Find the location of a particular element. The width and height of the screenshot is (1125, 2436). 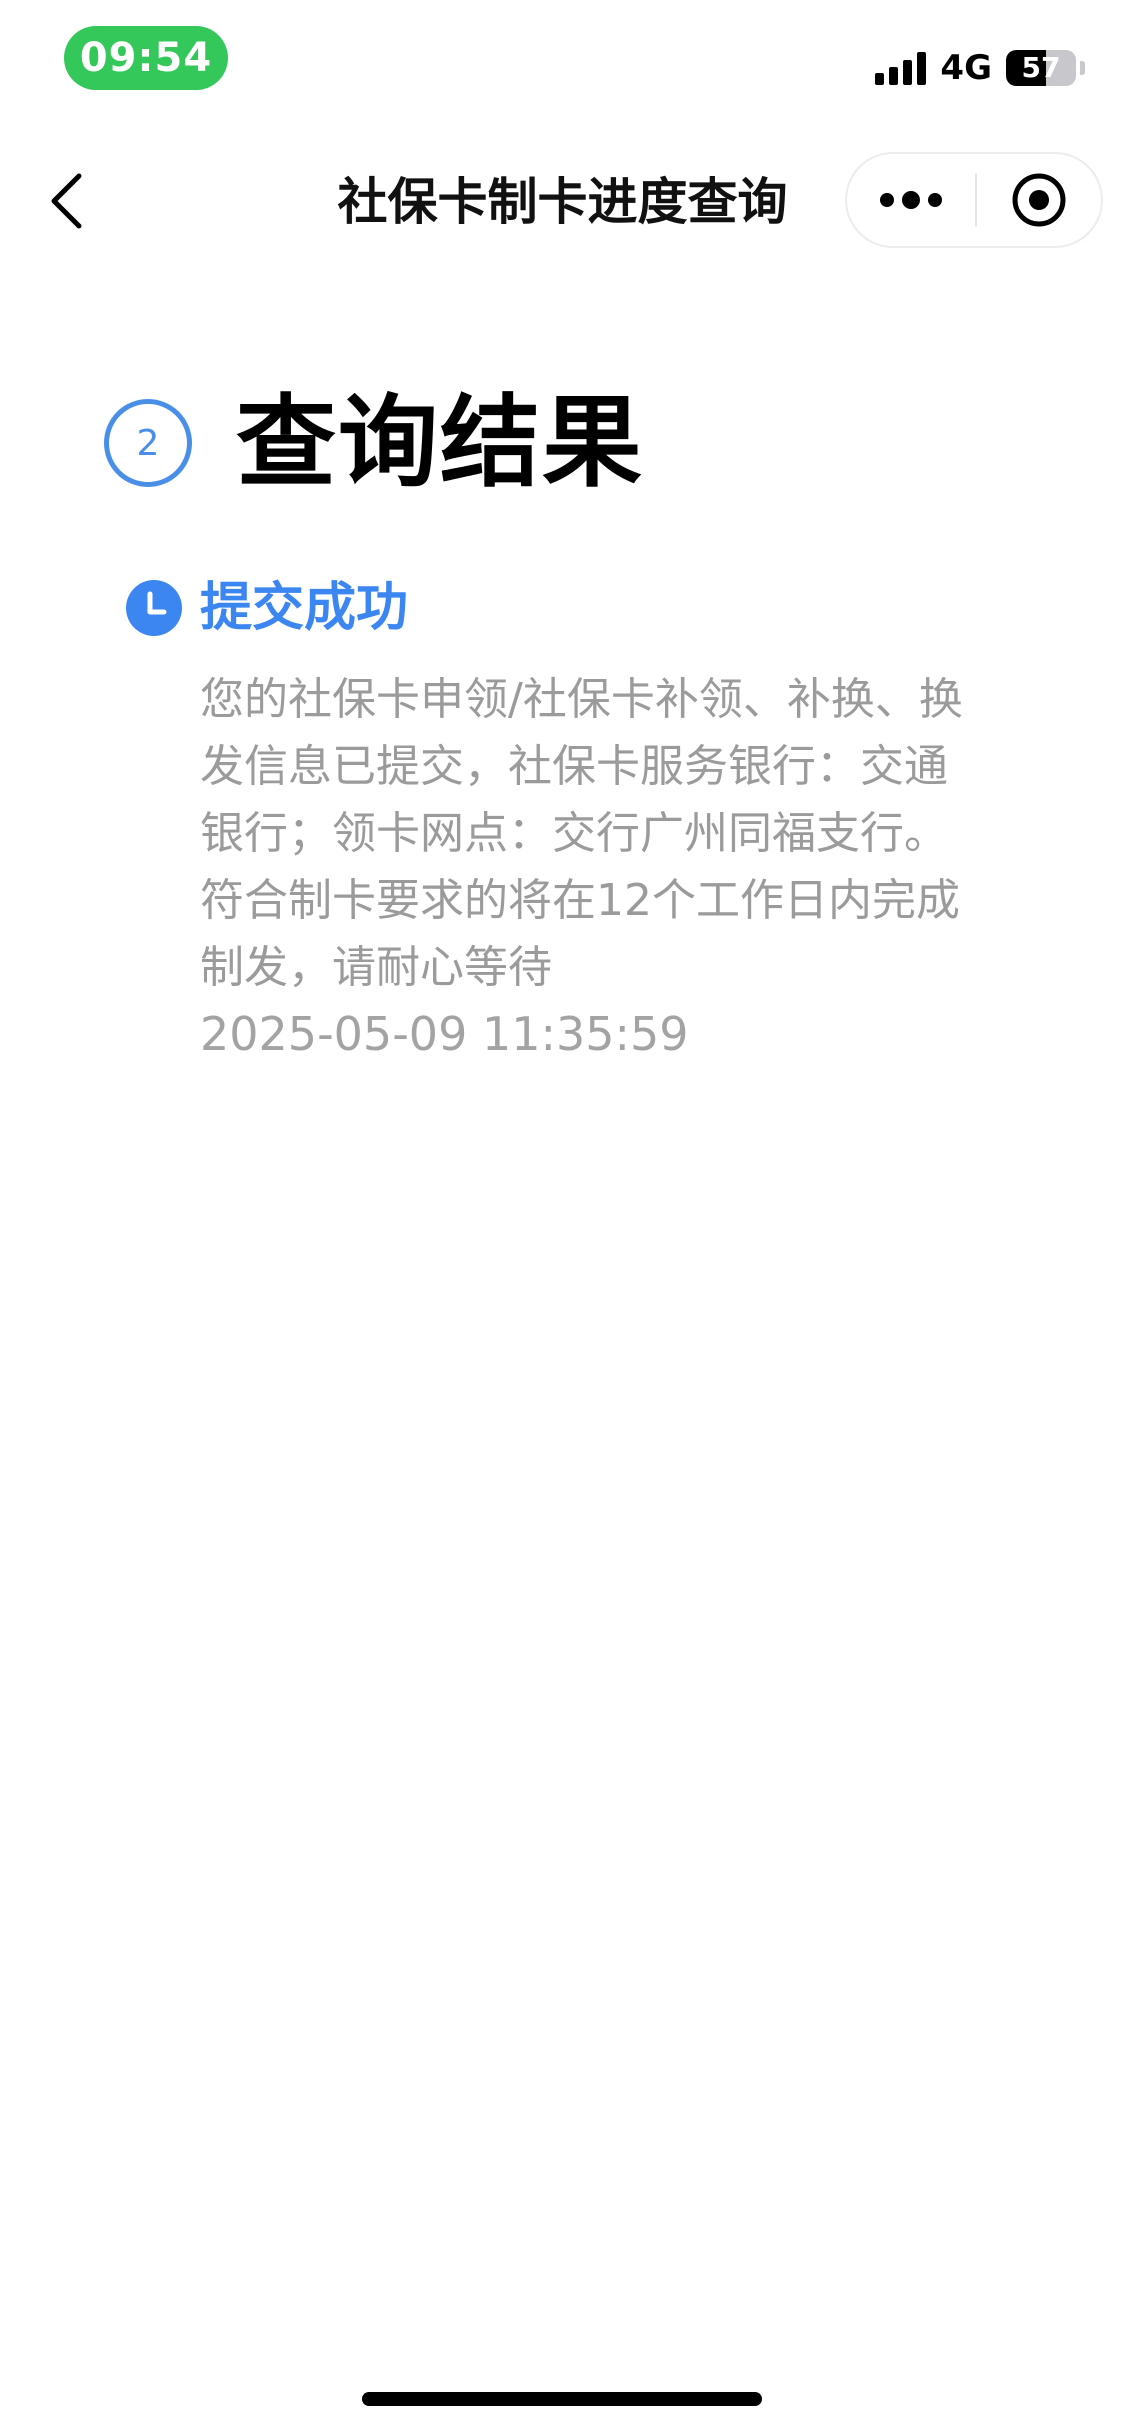

target-circle-icon is located at coordinates (1039, 200).